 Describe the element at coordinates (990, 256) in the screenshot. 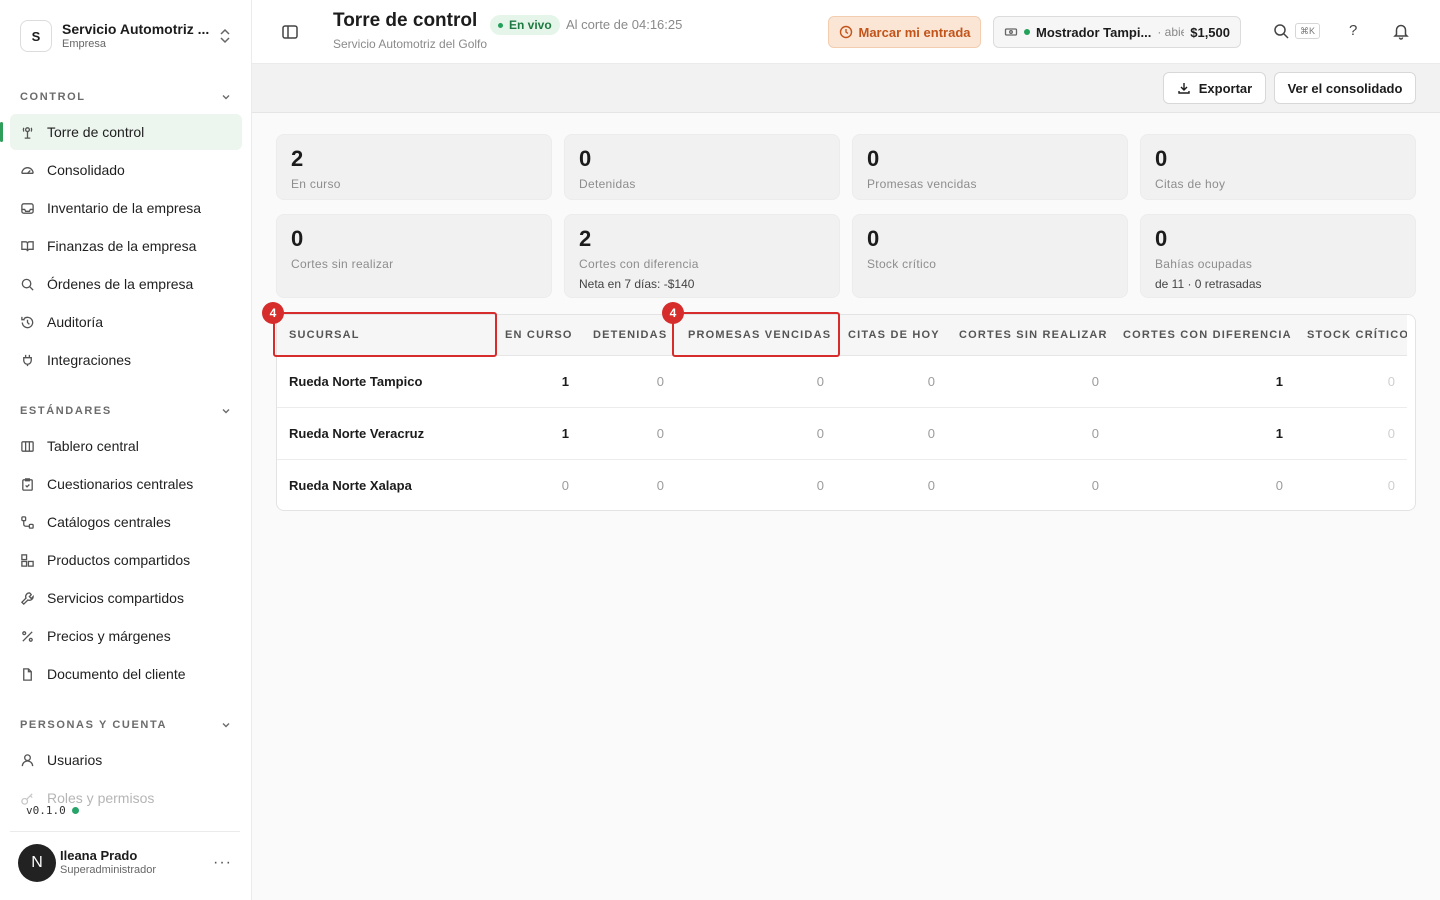

I see `stat-card: 0 Stock crítico` at that location.